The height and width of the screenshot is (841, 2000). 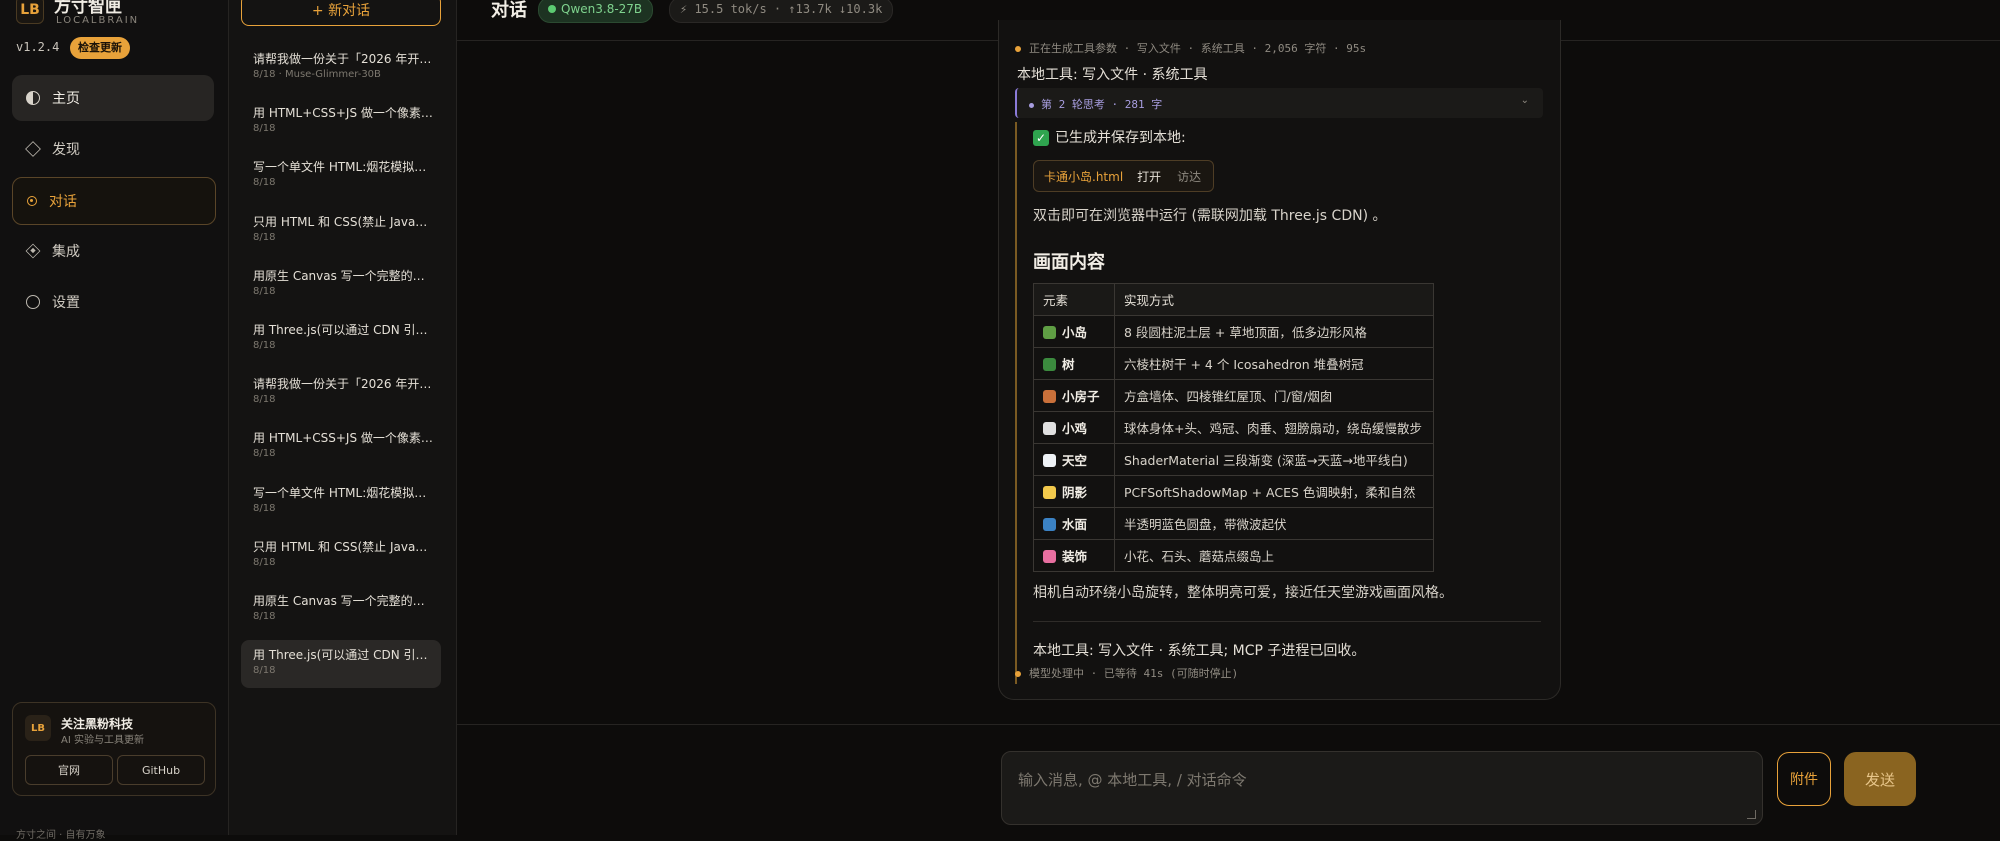 I want to click on thinking-label: 第 2 轮思考 · 281 字, so click(x=1095, y=104).